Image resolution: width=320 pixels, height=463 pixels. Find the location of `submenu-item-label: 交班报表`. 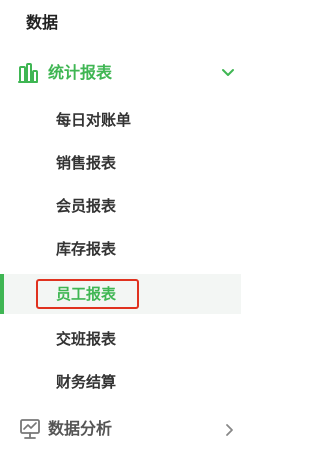

submenu-item-label: 交班报表 is located at coordinates (86, 339).